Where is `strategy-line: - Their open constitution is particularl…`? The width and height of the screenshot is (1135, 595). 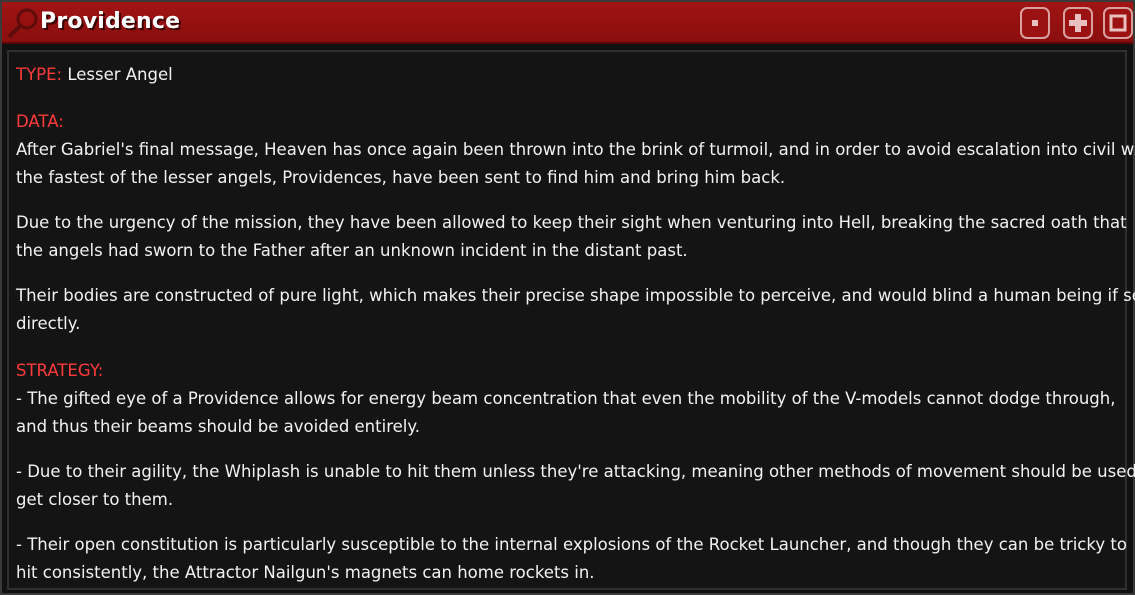
strategy-line: - Their open constitution is particularl… is located at coordinates (571, 544).